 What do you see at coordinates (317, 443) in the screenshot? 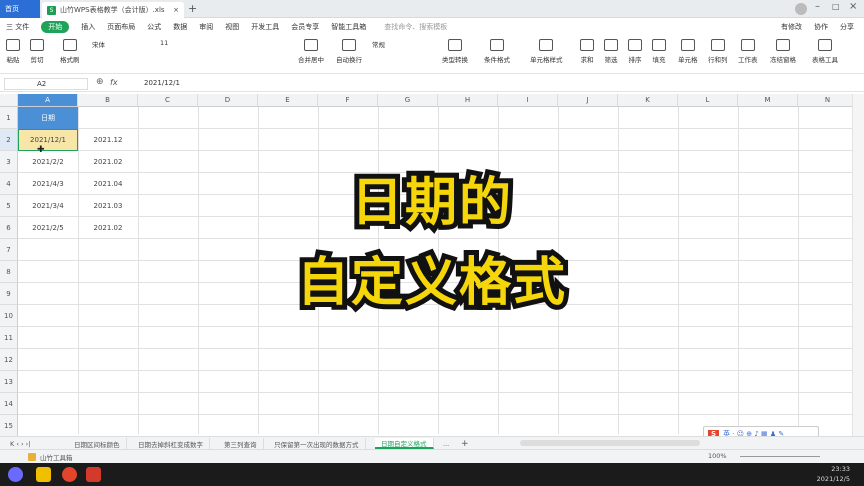
I see `sheet-tab: 只保留第一次出现的数据方式` at bounding box center [317, 443].